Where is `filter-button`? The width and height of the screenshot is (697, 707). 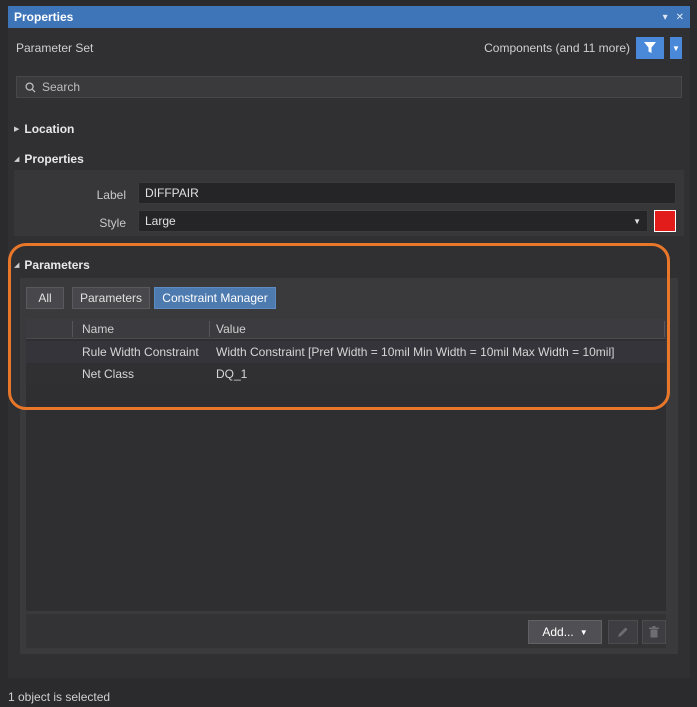
filter-button is located at coordinates (650, 48).